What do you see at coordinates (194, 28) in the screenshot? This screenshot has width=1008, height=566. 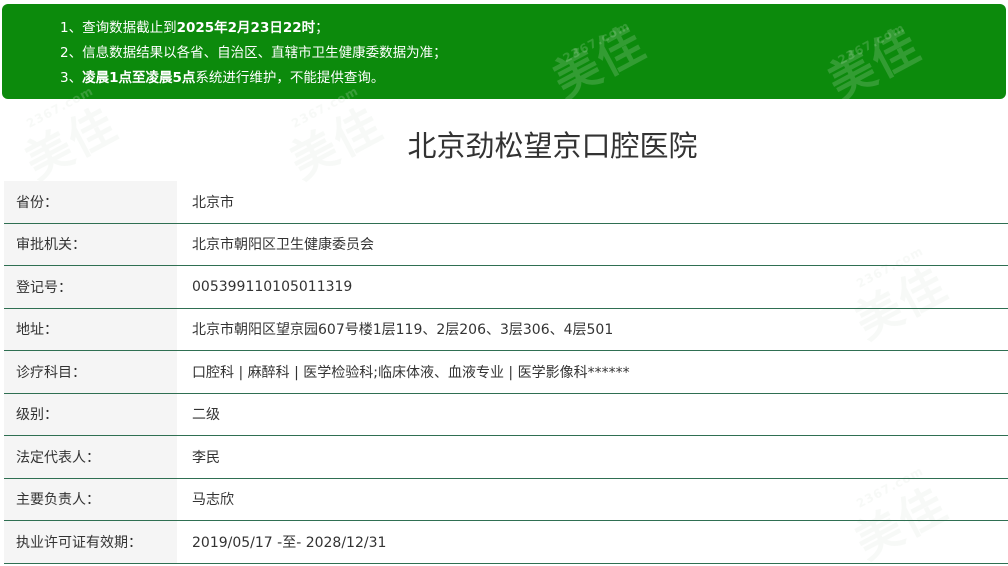 I see `notice-line-1: 1、查询数据截止到2025年2月23日22时；` at bounding box center [194, 28].